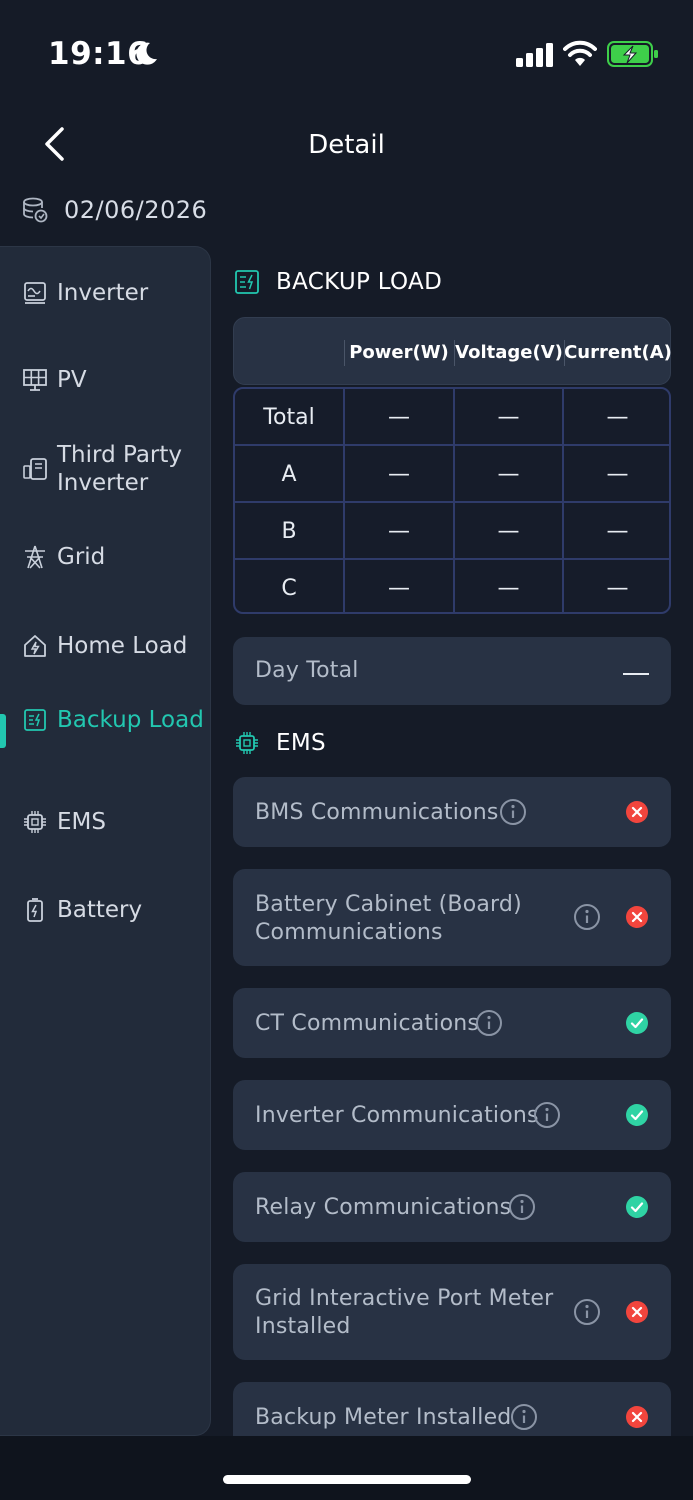 The height and width of the screenshot is (1500, 693). I want to click on sidebar-item-battery: Battery, so click(114, 910).